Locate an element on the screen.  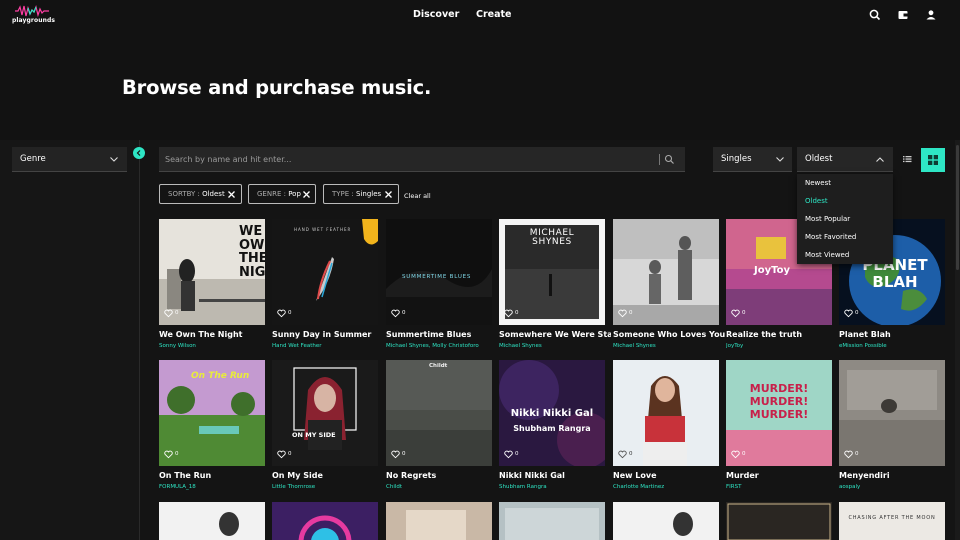
search-input is located at coordinates (405, 159).